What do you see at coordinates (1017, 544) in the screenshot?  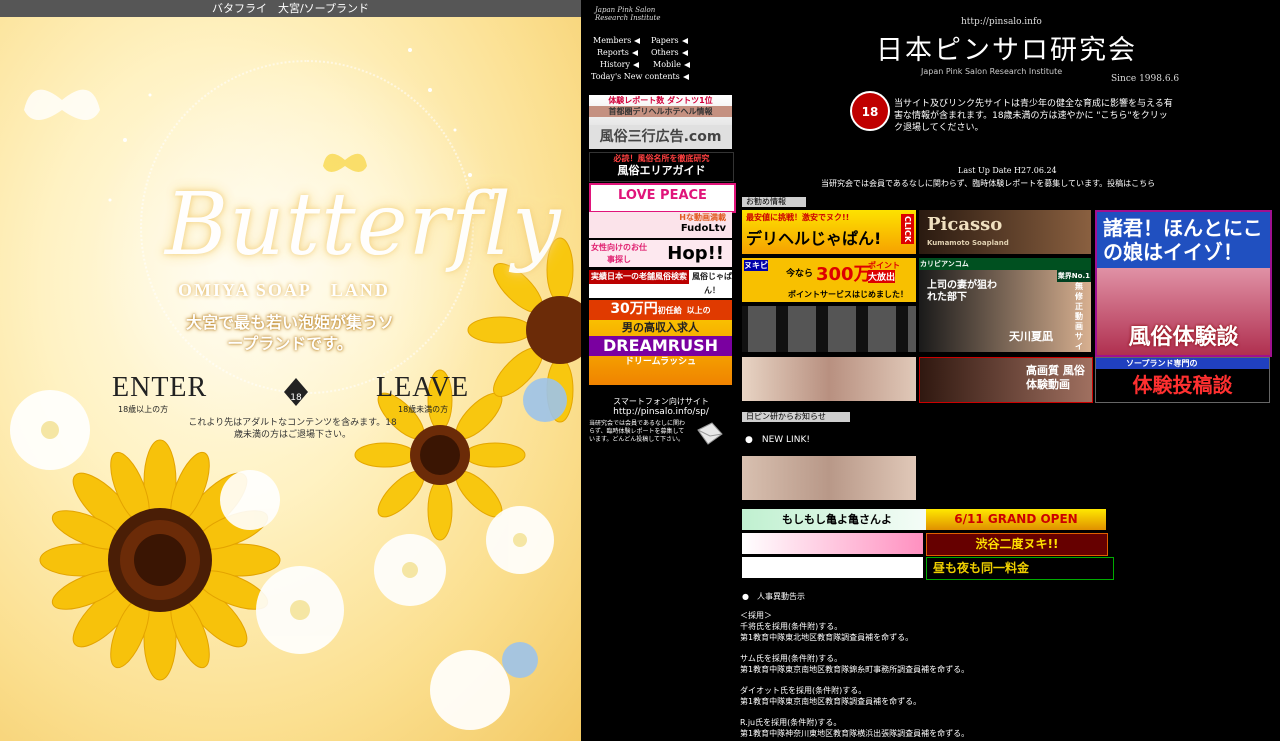 I see `banner-shibuya: 渋谷二度ヌキ!!` at bounding box center [1017, 544].